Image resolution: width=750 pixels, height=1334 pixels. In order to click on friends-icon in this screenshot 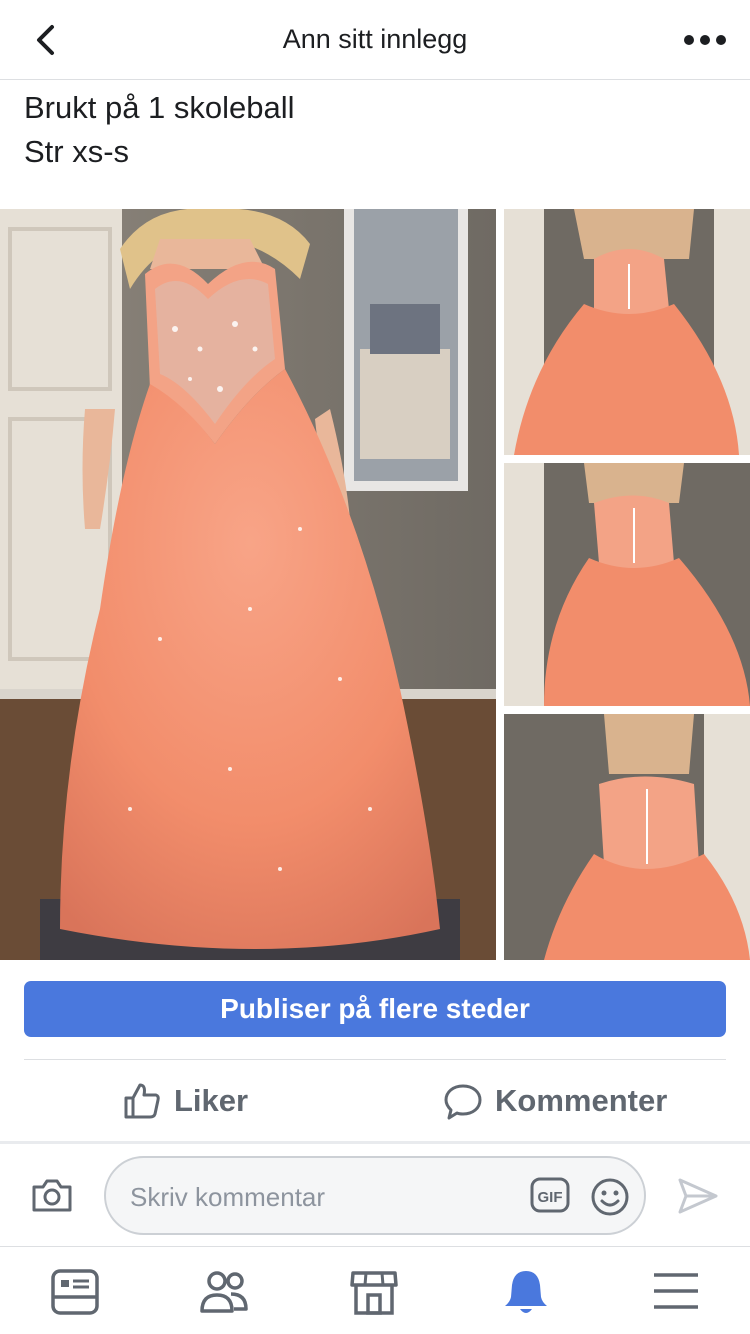, I will do `click(224, 1292)`.